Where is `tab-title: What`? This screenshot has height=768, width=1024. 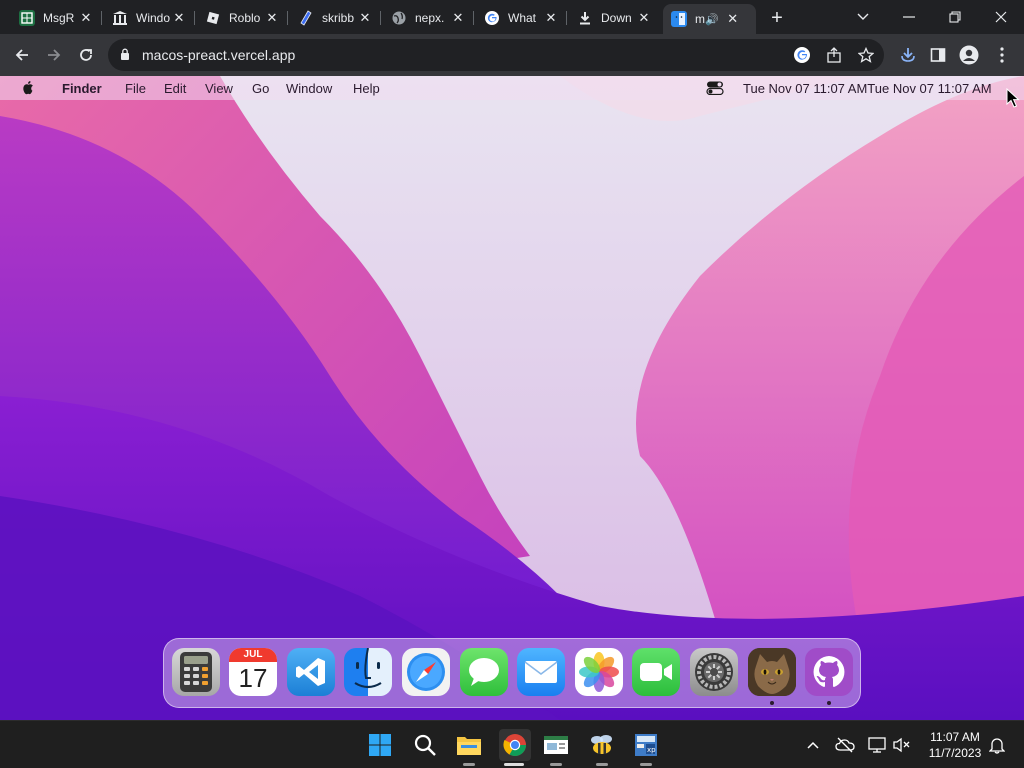 tab-title: What is located at coordinates (522, 18).